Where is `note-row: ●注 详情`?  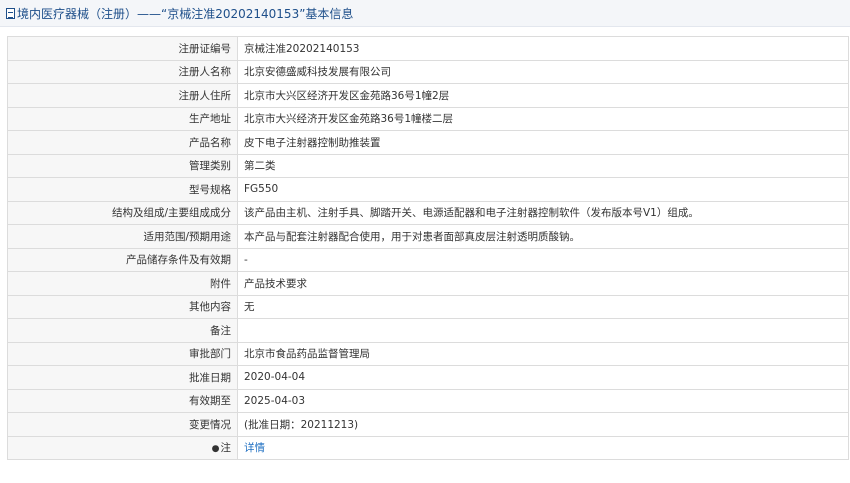
note-row: ●注 详情 is located at coordinates (428, 447).